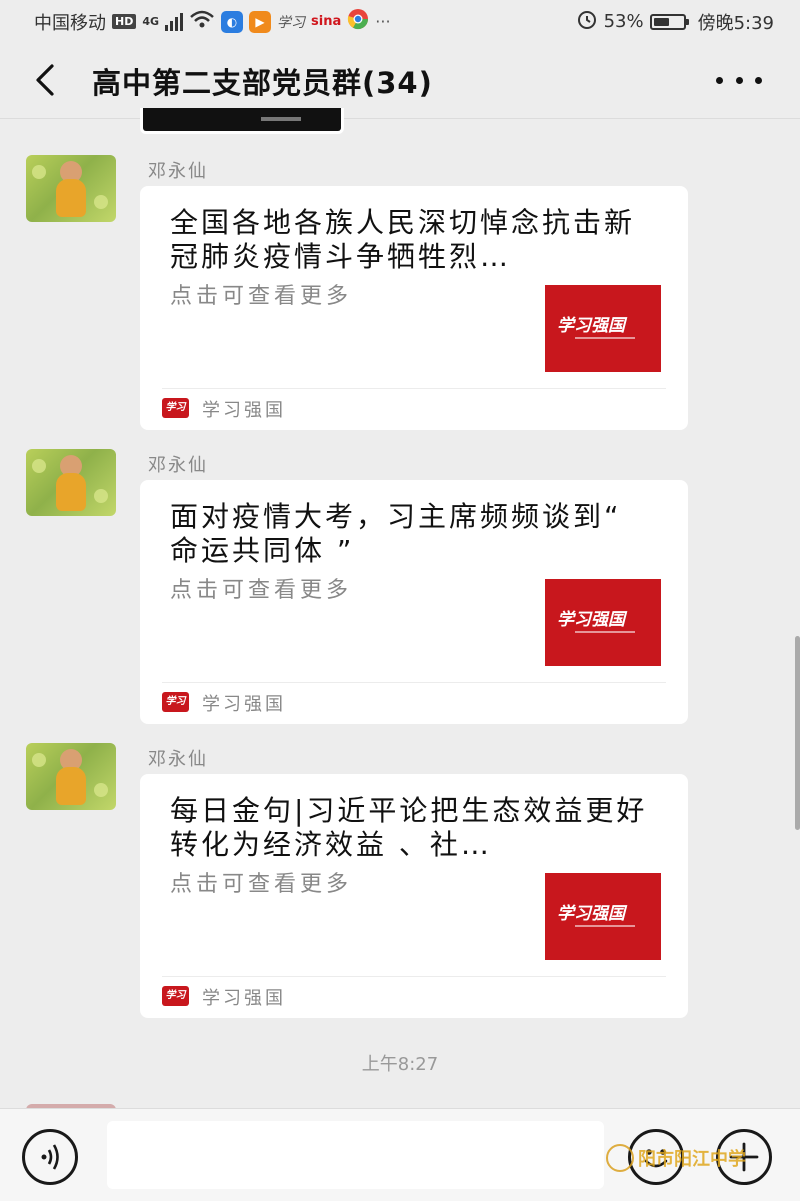 This screenshot has height=1201, width=800. What do you see at coordinates (400, 1064) in the screenshot?
I see `message-timestamp: 上午8:27` at bounding box center [400, 1064].